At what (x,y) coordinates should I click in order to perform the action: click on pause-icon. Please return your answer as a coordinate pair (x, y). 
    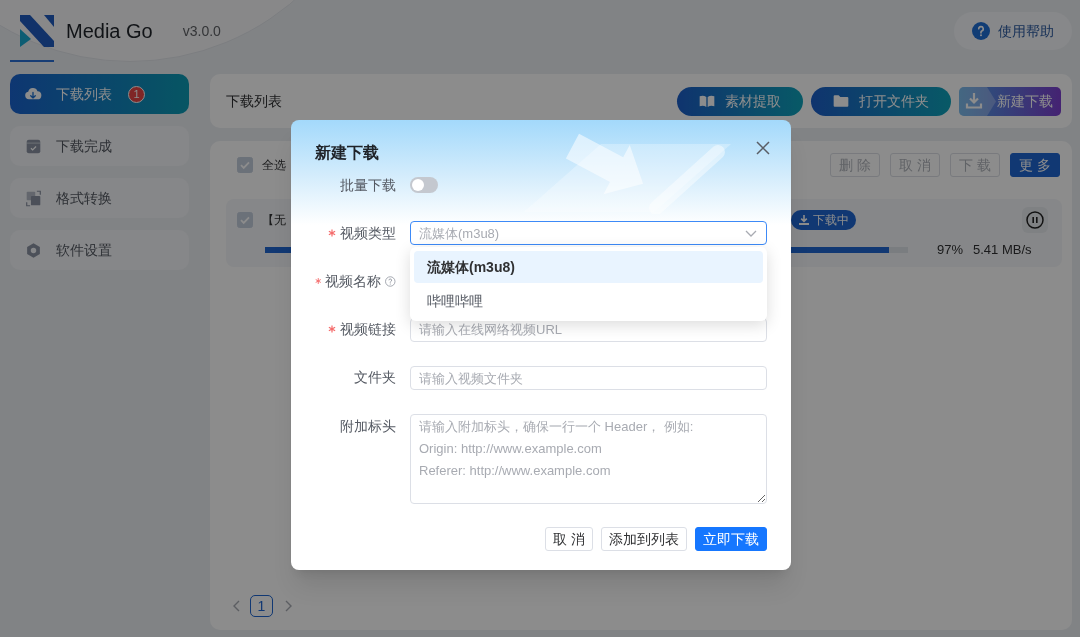
    Looking at the image, I should click on (1035, 220).